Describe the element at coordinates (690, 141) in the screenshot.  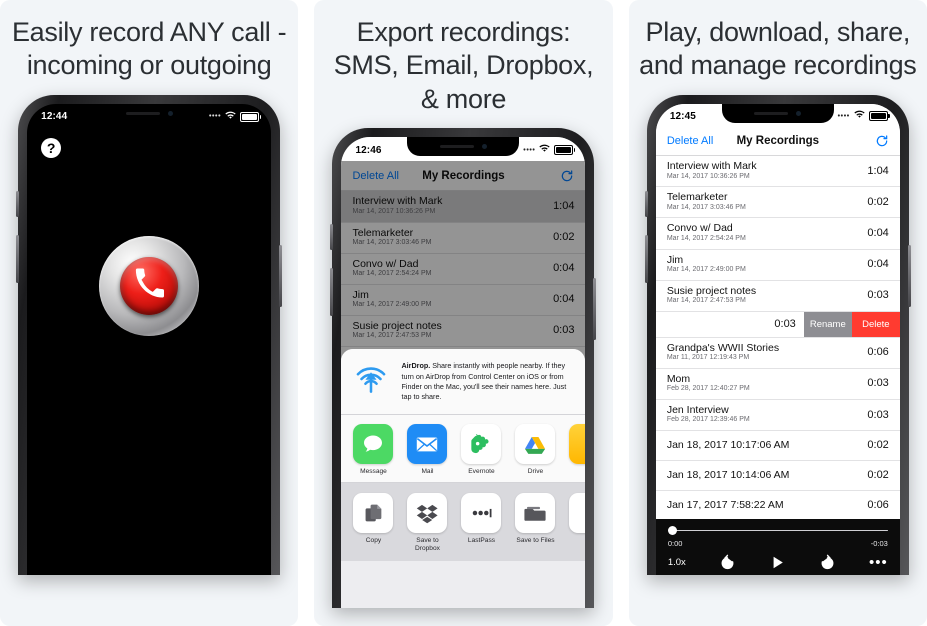
I see `delete-all-button-3: Delete All` at that location.